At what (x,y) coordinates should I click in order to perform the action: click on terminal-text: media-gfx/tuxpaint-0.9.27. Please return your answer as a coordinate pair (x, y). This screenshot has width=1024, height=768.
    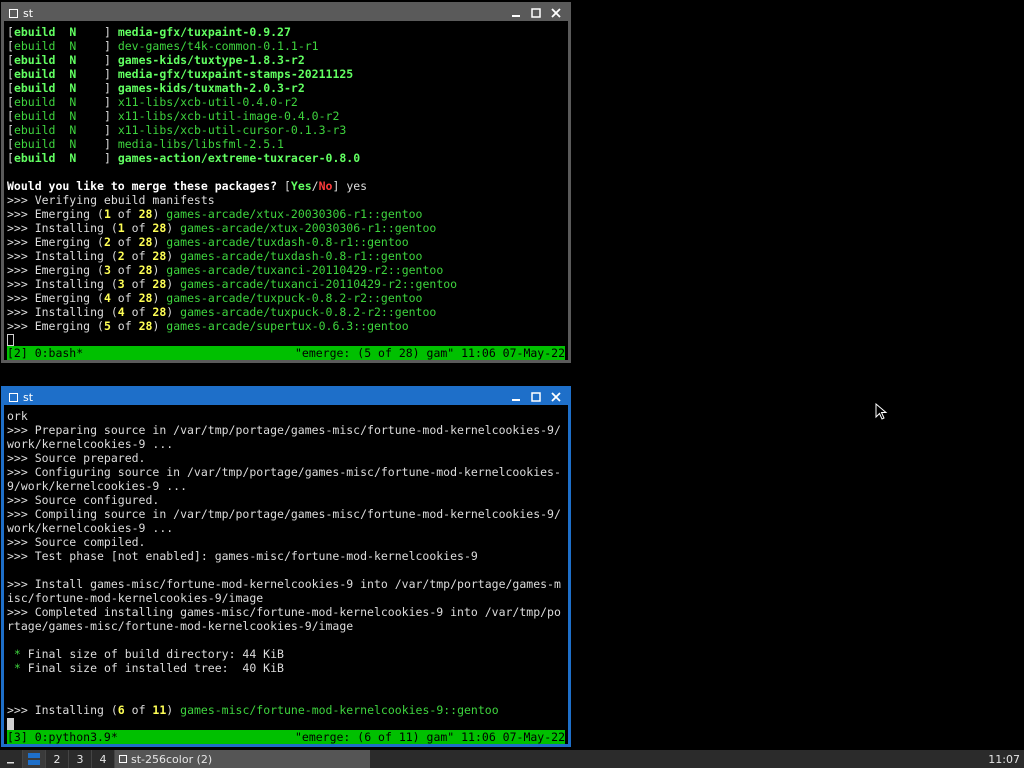
    Looking at the image, I should click on (204, 32).